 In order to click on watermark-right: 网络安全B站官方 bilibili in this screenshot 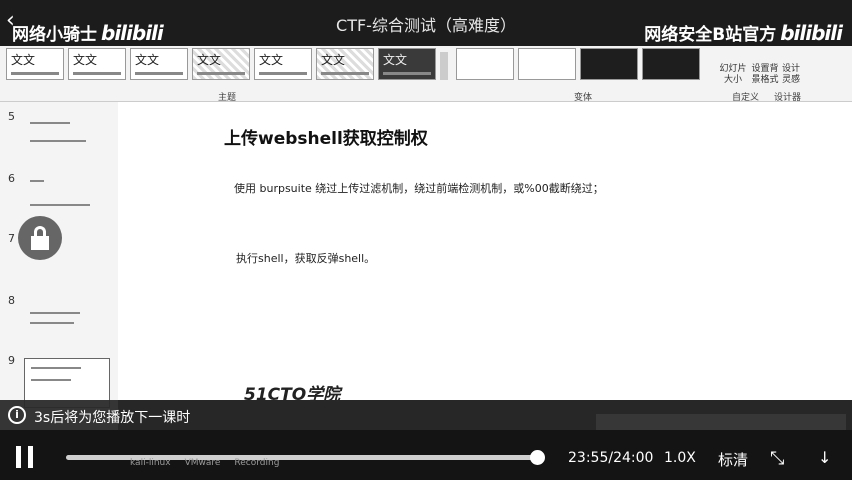, I will do `click(743, 32)`.